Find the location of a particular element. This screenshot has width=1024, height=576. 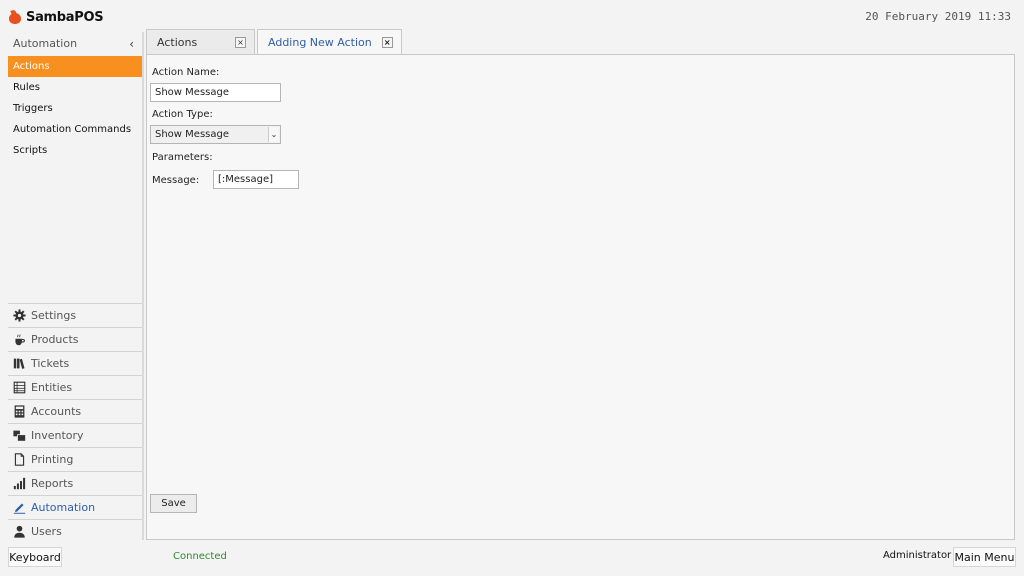

nav-label: Settings is located at coordinates (54, 315).